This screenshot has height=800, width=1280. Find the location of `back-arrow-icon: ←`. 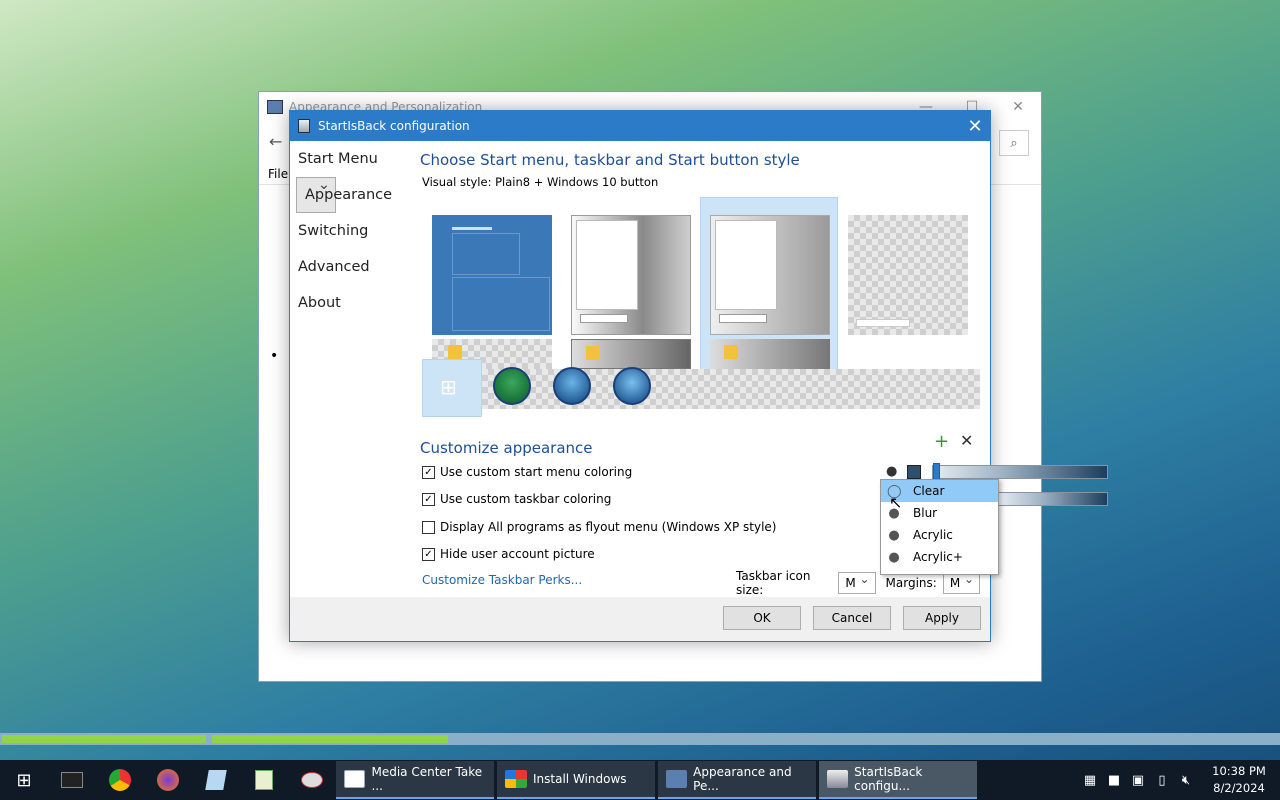

back-arrow-icon: ← is located at coordinates (275, 141).